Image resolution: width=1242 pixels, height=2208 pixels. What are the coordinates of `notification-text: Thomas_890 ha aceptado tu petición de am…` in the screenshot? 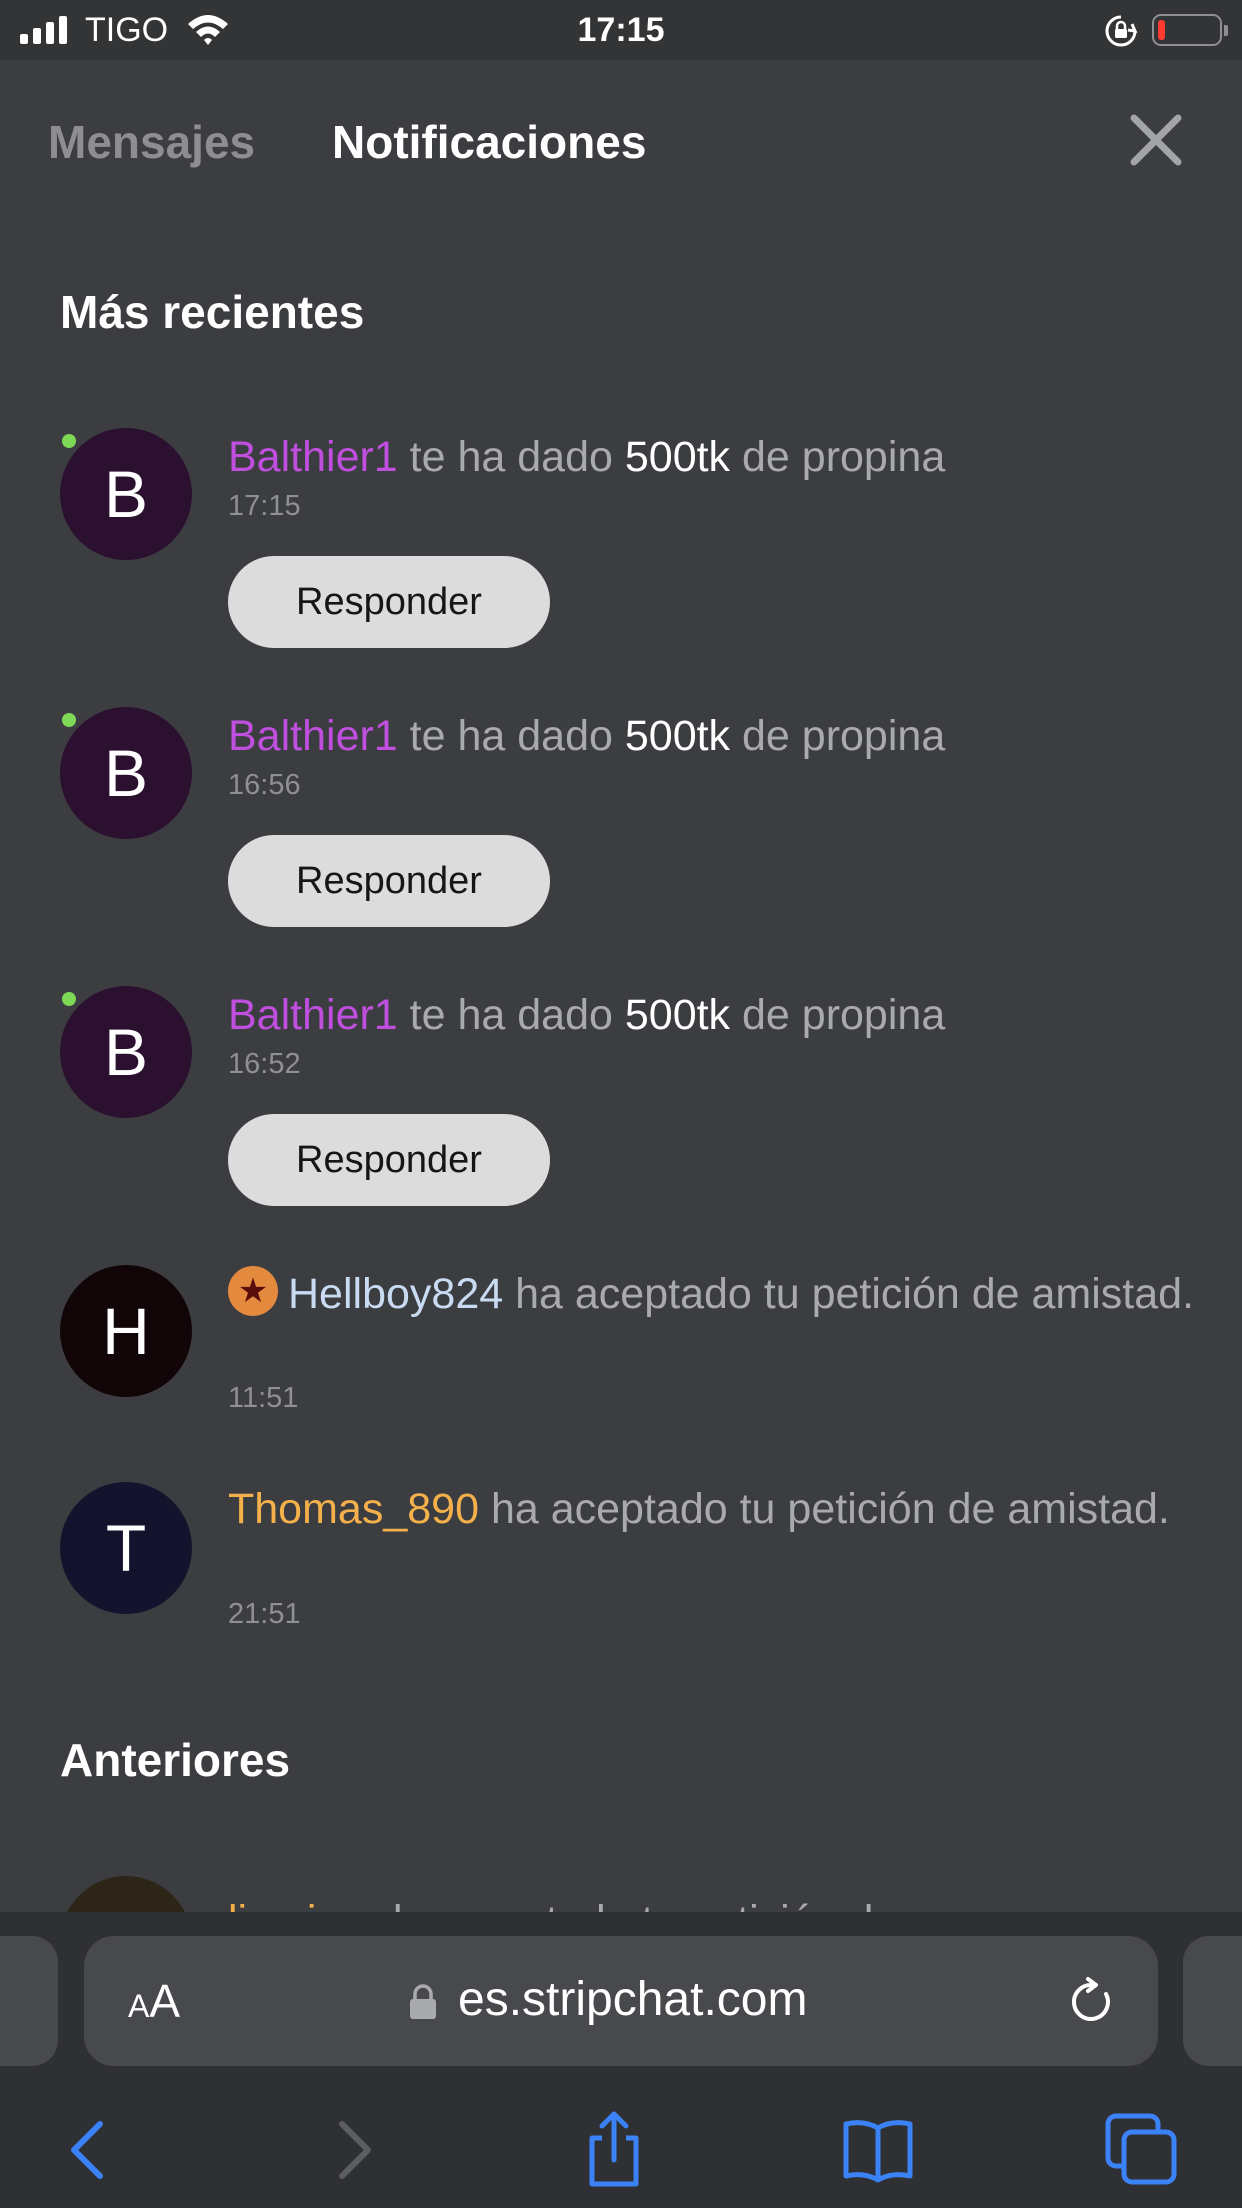 It's located at (718, 1509).